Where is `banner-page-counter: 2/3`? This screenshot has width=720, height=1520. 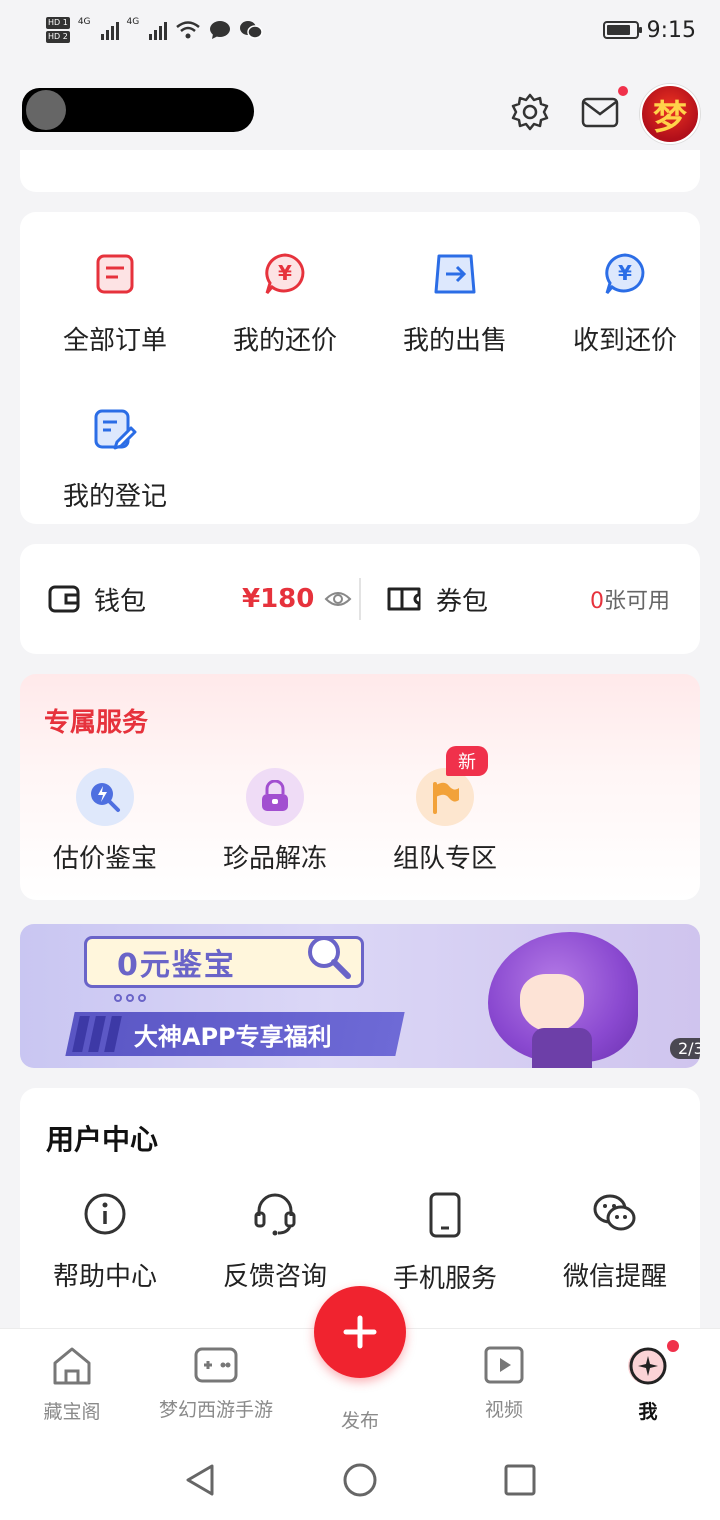
banner-page-counter: 2/3 is located at coordinates (685, 1048).